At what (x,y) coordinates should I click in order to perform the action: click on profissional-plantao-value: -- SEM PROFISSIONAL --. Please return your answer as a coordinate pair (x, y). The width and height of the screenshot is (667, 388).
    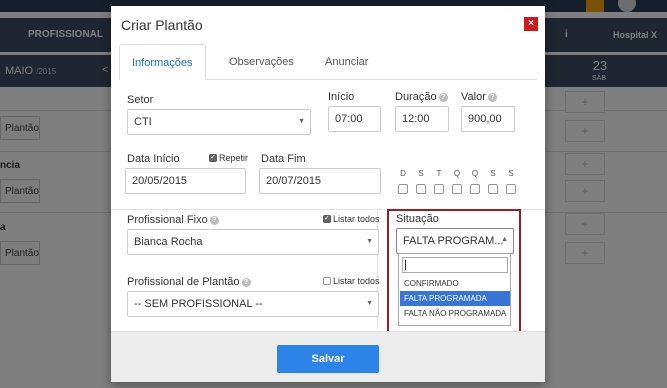
    Looking at the image, I should click on (198, 304).